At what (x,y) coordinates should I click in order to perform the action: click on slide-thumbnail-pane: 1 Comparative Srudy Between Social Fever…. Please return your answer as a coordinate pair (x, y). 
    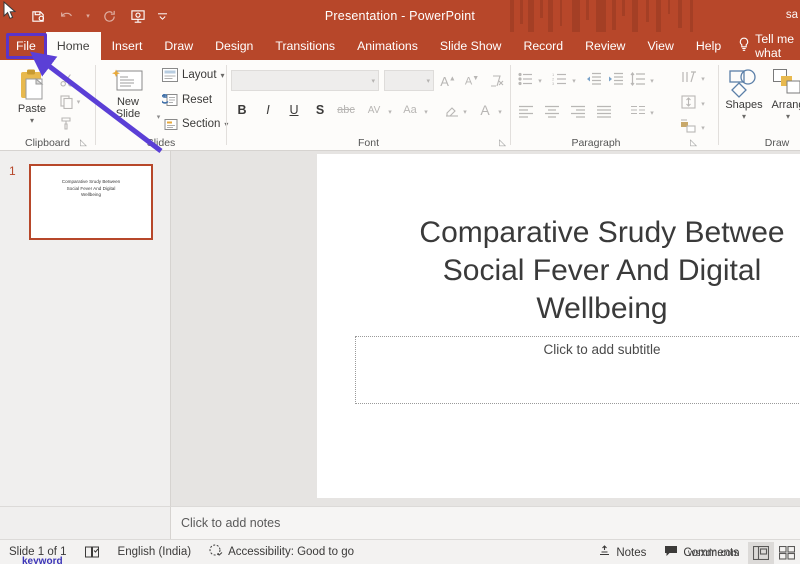
    Looking at the image, I should click on (85, 328).